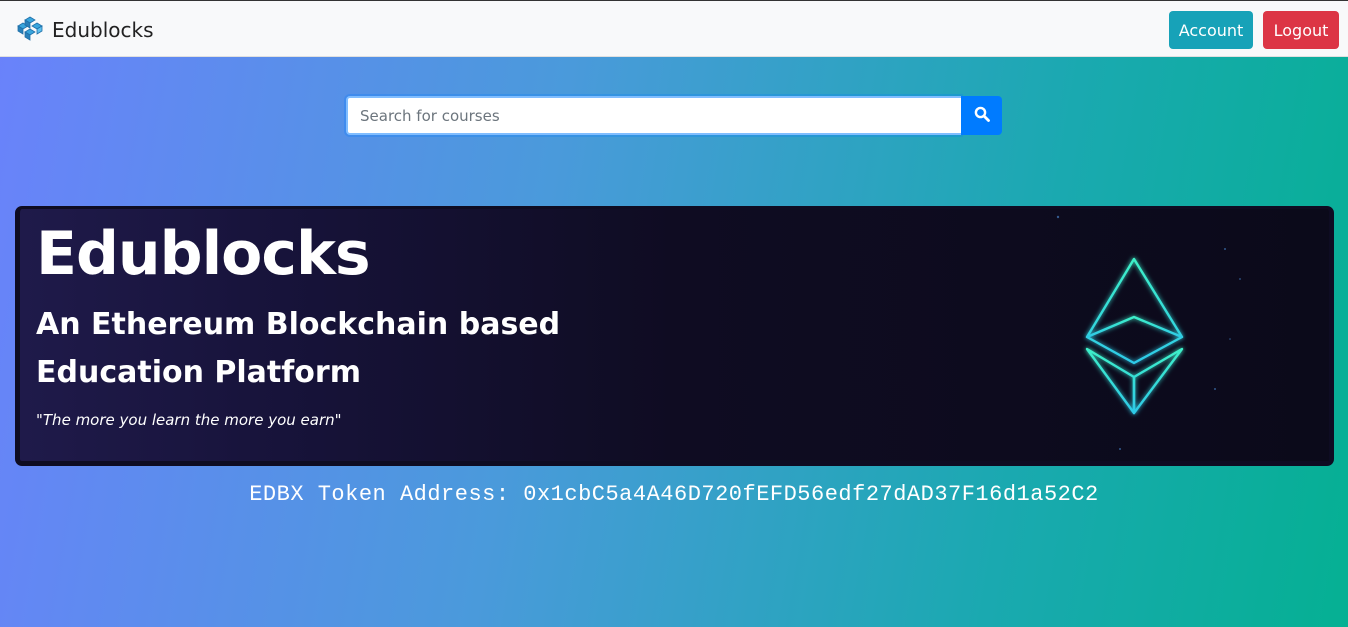 This screenshot has width=1348, height=627. I want to click on account-button: Account, so click(1211, 30).